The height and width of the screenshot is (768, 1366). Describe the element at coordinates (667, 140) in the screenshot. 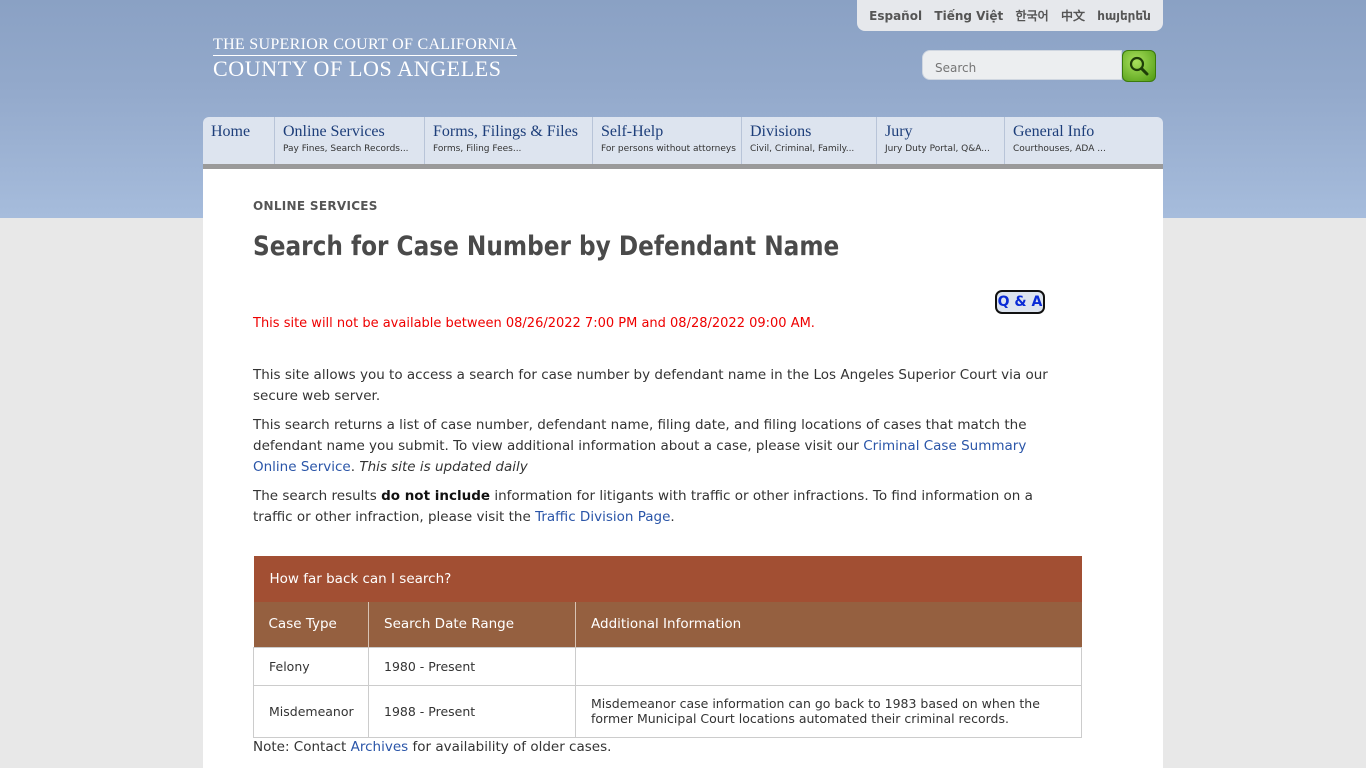

I see `nav-item-self-help: Self-Help For persons without attorneys` at that location.